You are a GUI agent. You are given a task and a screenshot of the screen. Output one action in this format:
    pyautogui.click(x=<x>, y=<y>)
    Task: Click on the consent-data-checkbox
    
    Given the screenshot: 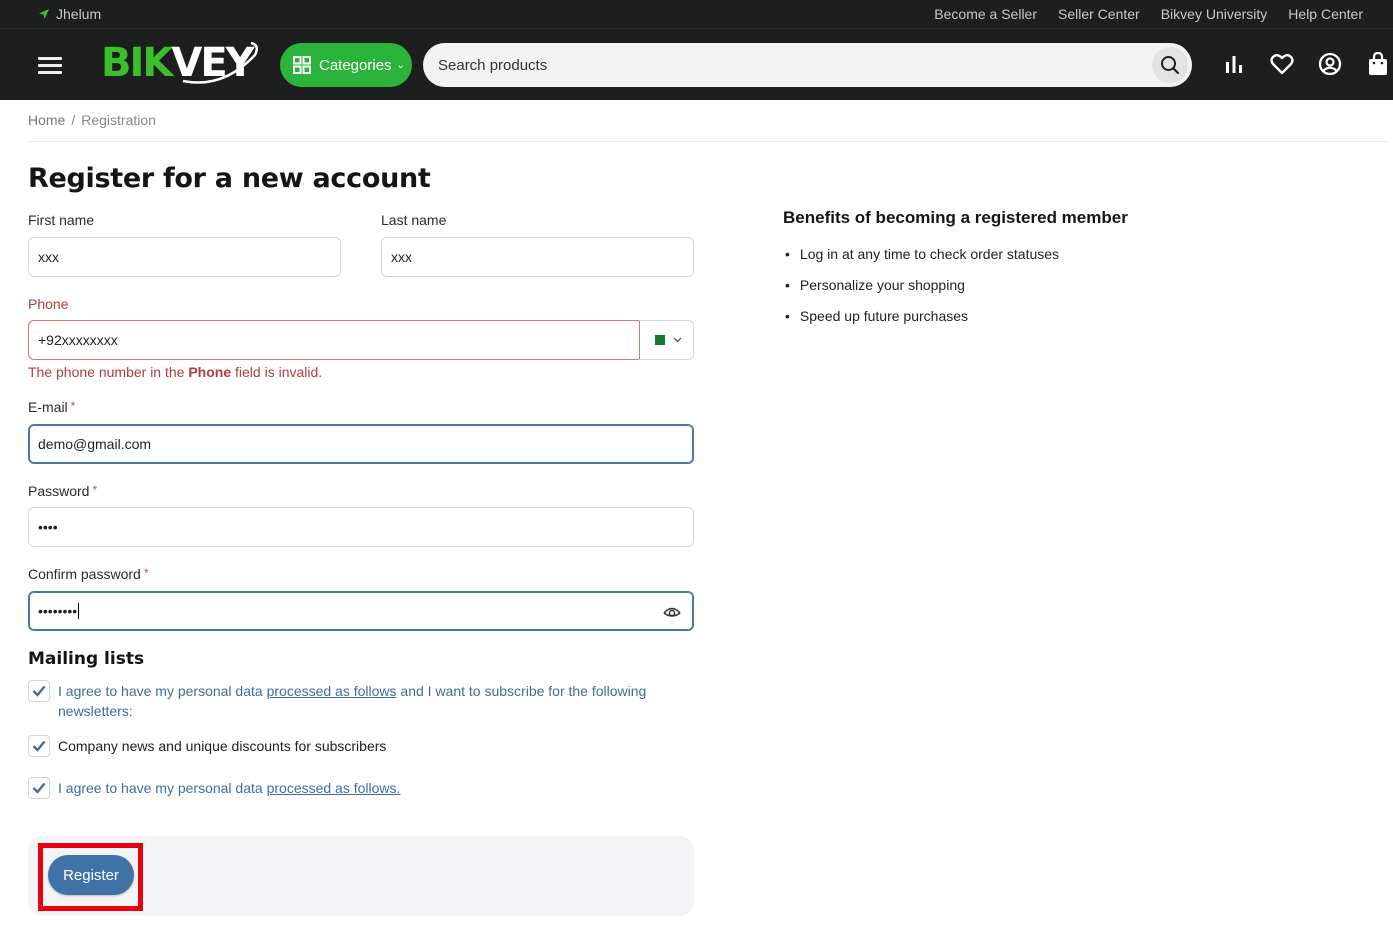 What is the action you would take?
    pyautogui.click(x=39, y=788)
    